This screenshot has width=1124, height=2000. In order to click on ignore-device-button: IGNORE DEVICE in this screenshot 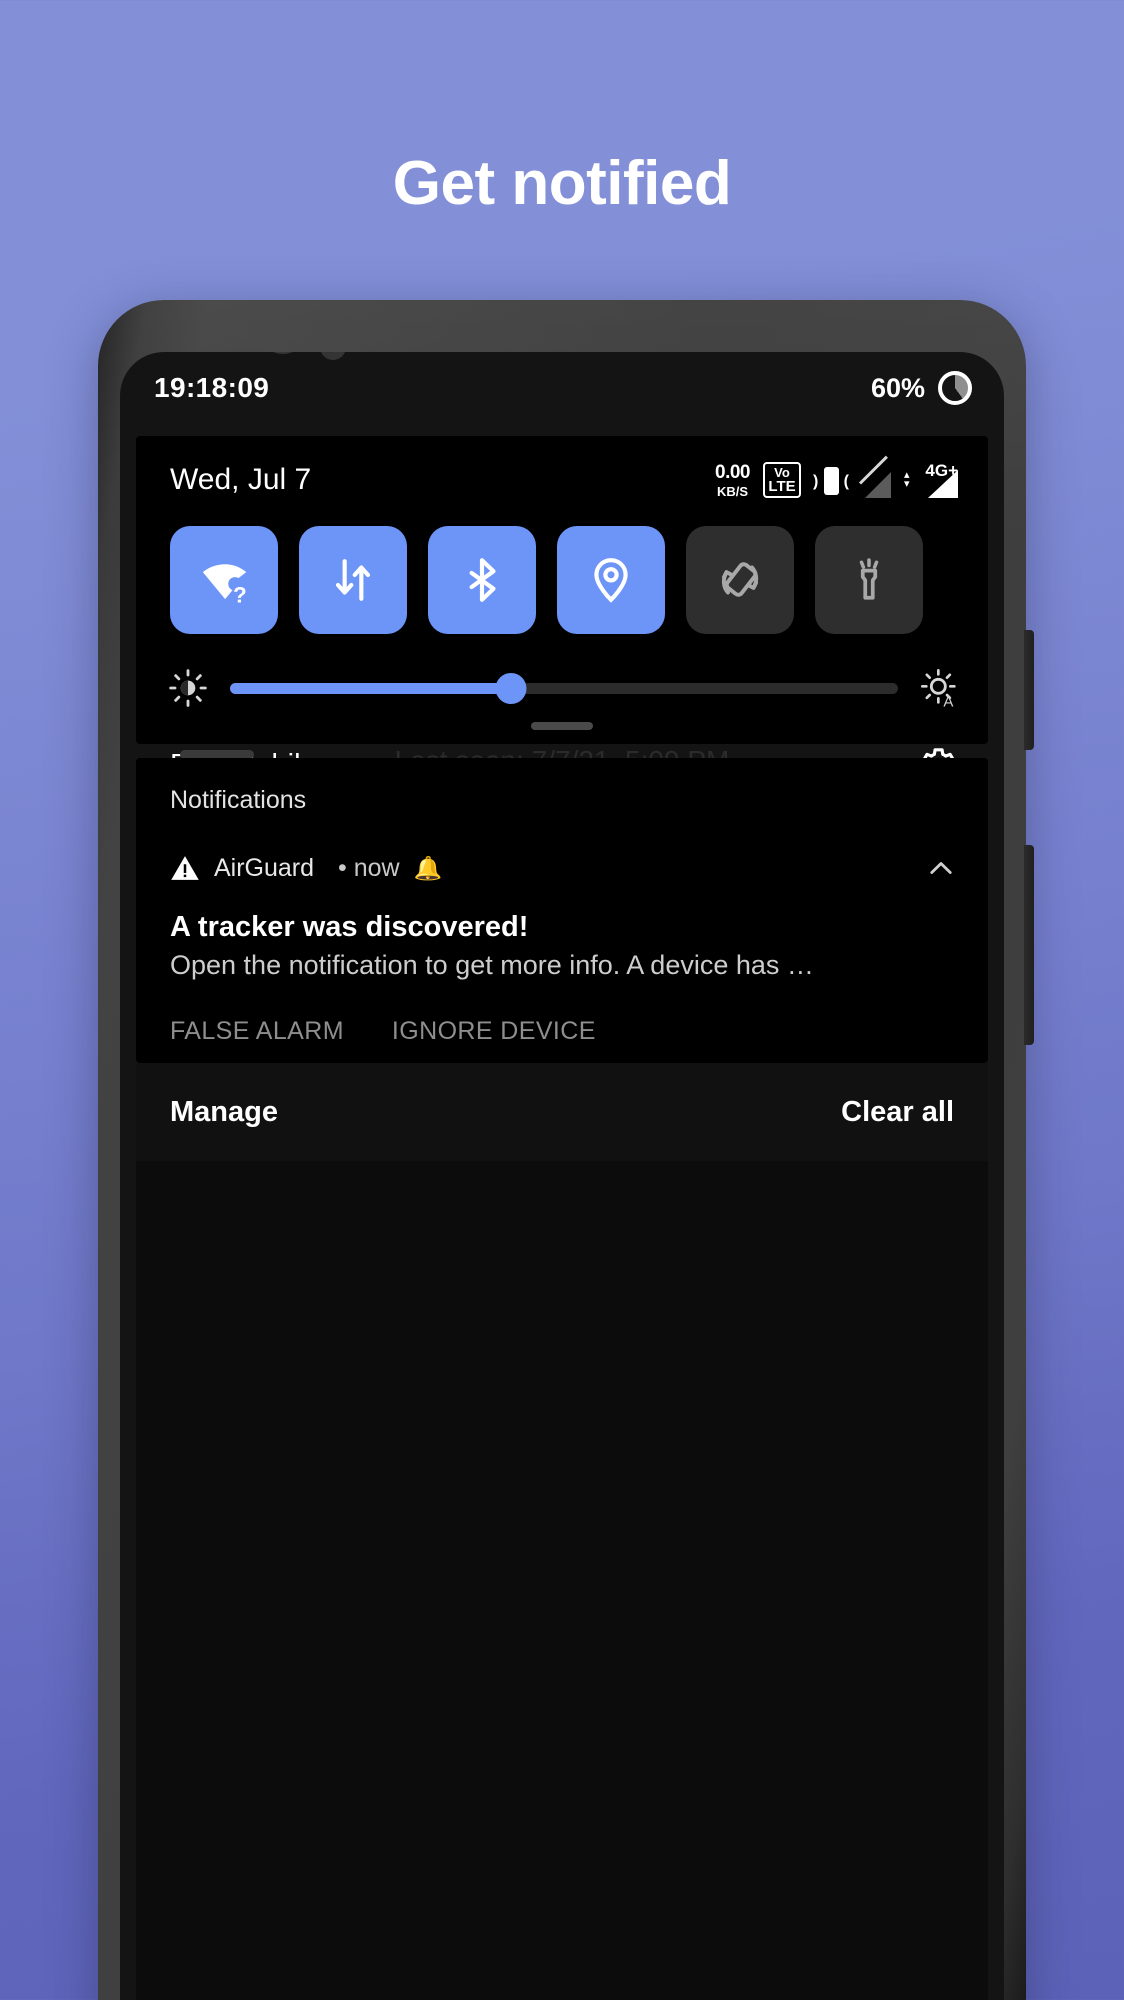, I will do `click(494, 1031)`.